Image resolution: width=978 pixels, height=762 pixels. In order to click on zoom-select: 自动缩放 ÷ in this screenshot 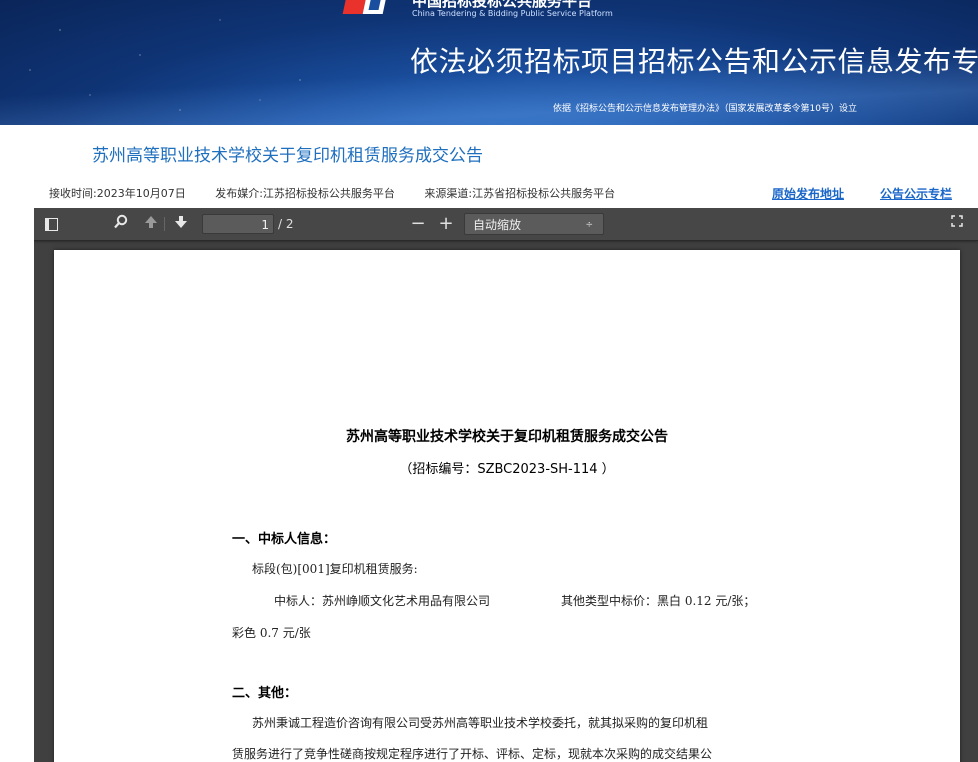, I will do `click(534, 224)`.